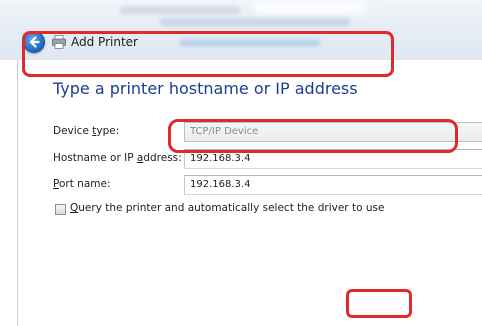  I want to click on port-name-label-text: ort name:, so click(84, 184).